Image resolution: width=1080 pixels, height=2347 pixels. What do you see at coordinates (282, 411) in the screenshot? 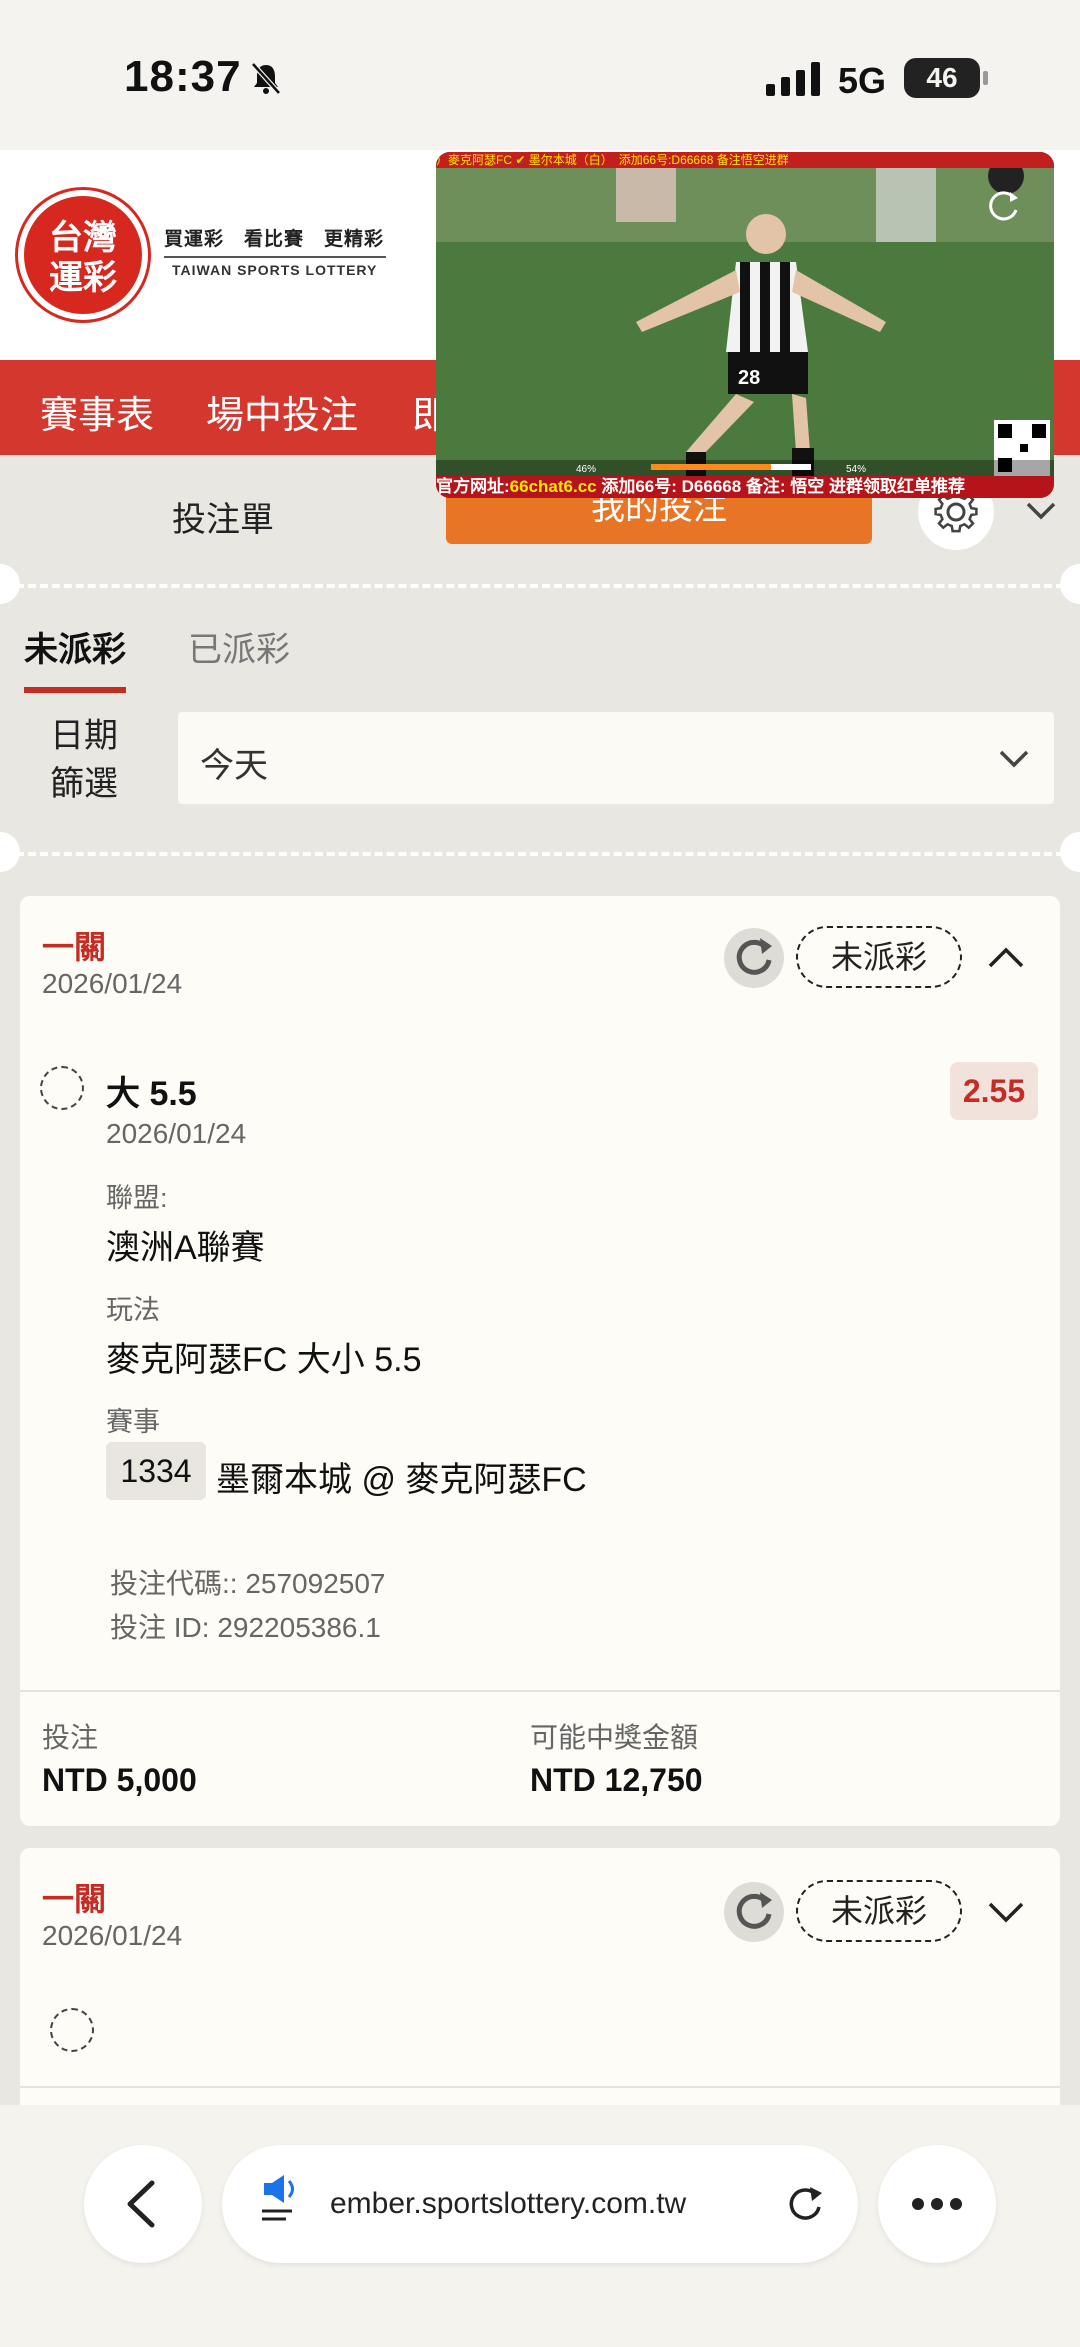
I see `nav-item-live-betting: 場中投注` at bounding box center [282, 411].